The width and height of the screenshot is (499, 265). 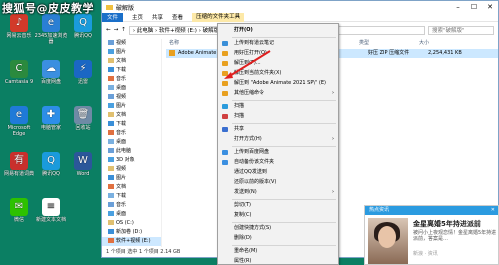 What do you see at coordinates (51, 207) in the screenshot?
I see `app-icon: ≡` at bounding box center [51, 207].